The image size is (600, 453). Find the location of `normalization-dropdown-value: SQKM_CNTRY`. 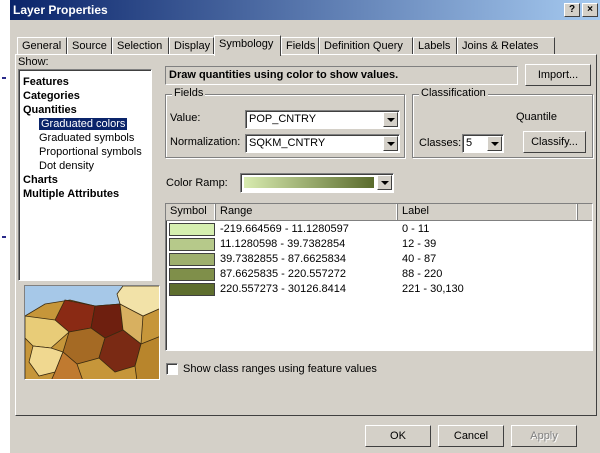

normalization-dropdown-value: SQKM_CNTRY is located at coordinates (287, 143).